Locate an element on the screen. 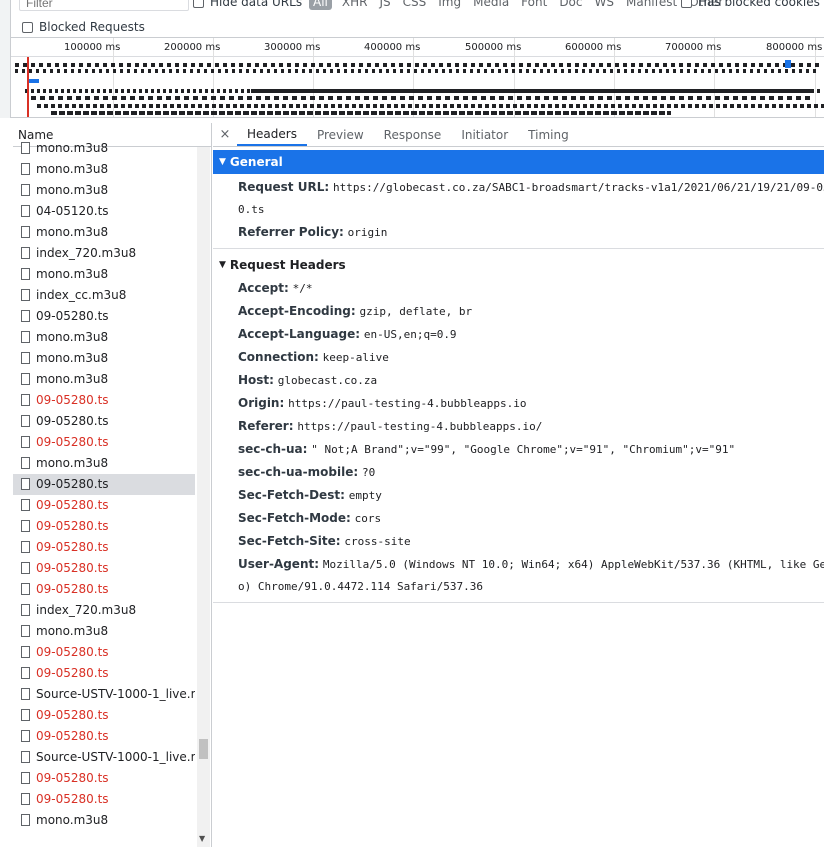 The width and height of the screenshot is (824, 847). request-header-row: Connection: keep-alive is located at coordinates (518, 357).